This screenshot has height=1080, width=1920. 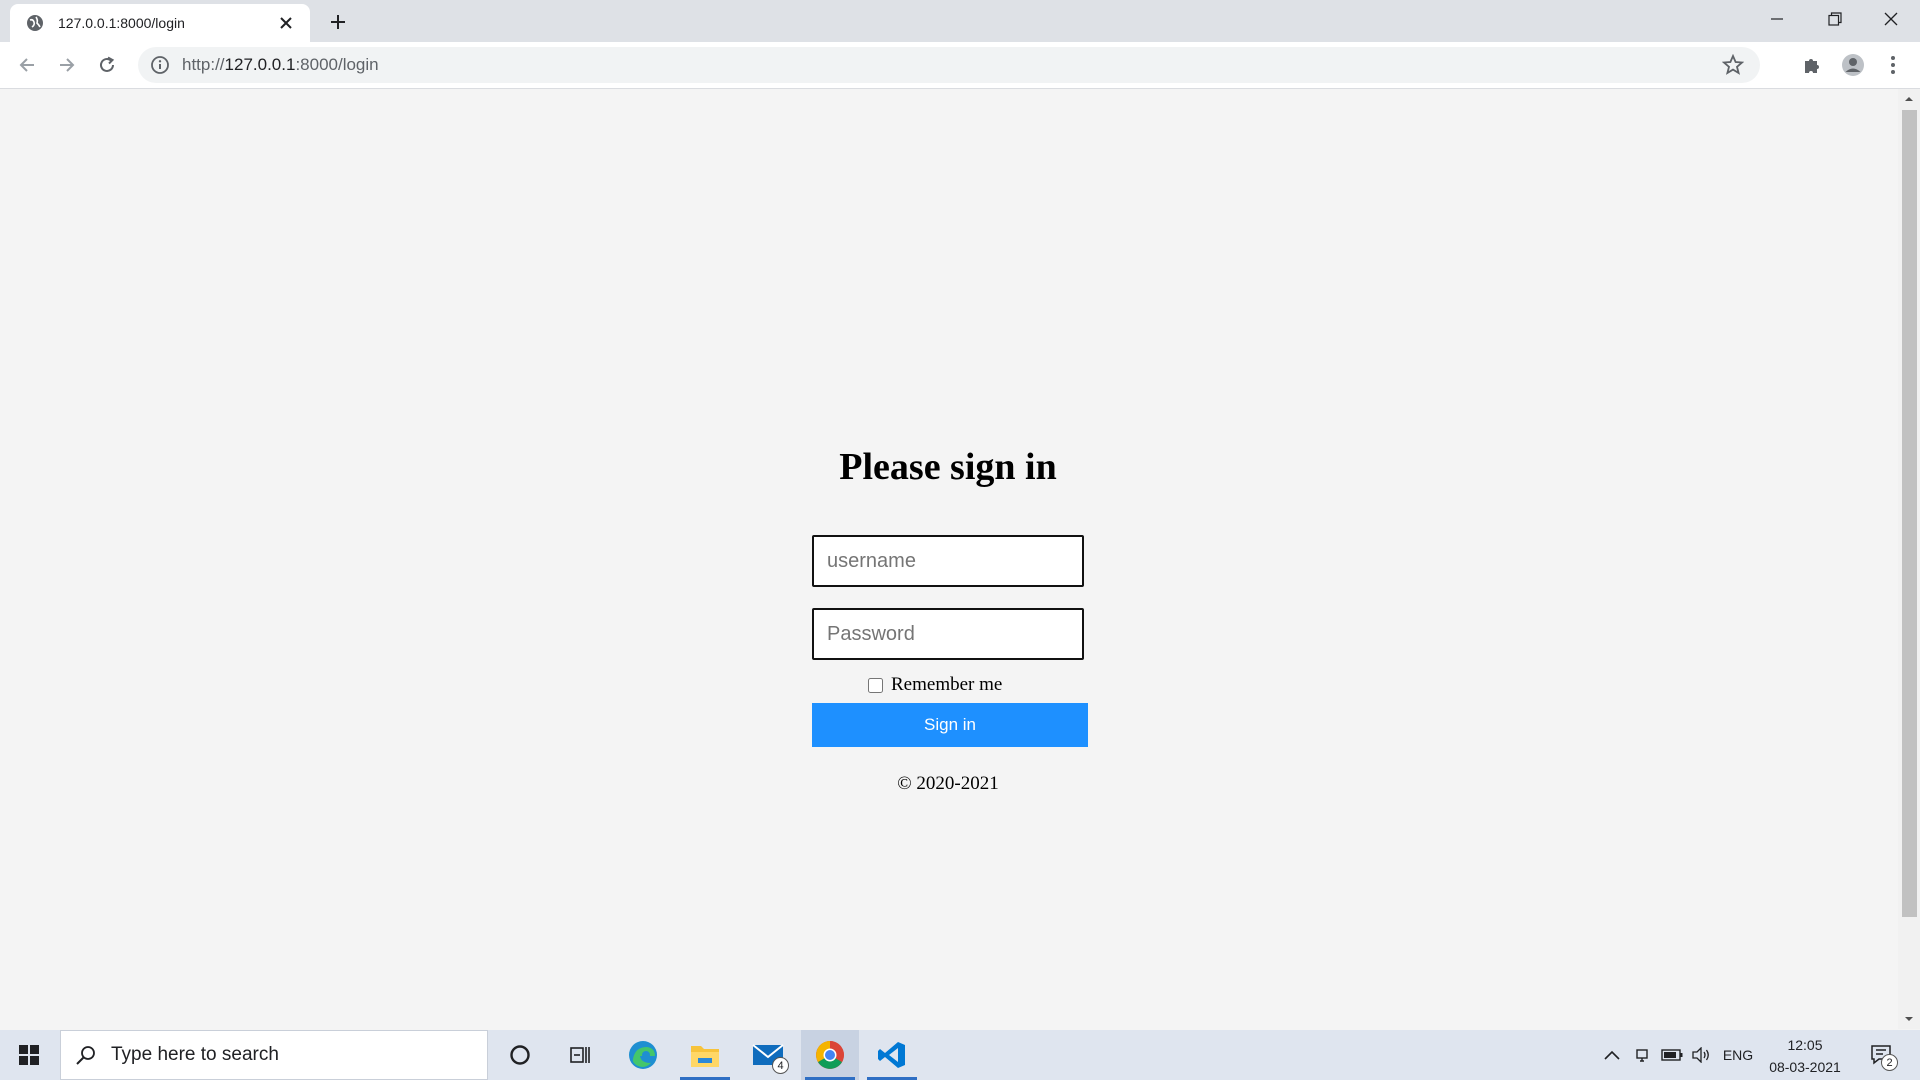 What do you see at coordinates (203, 64) in the screenshot?
I see `url-scheme: http://` at bounding box center [203, 64].